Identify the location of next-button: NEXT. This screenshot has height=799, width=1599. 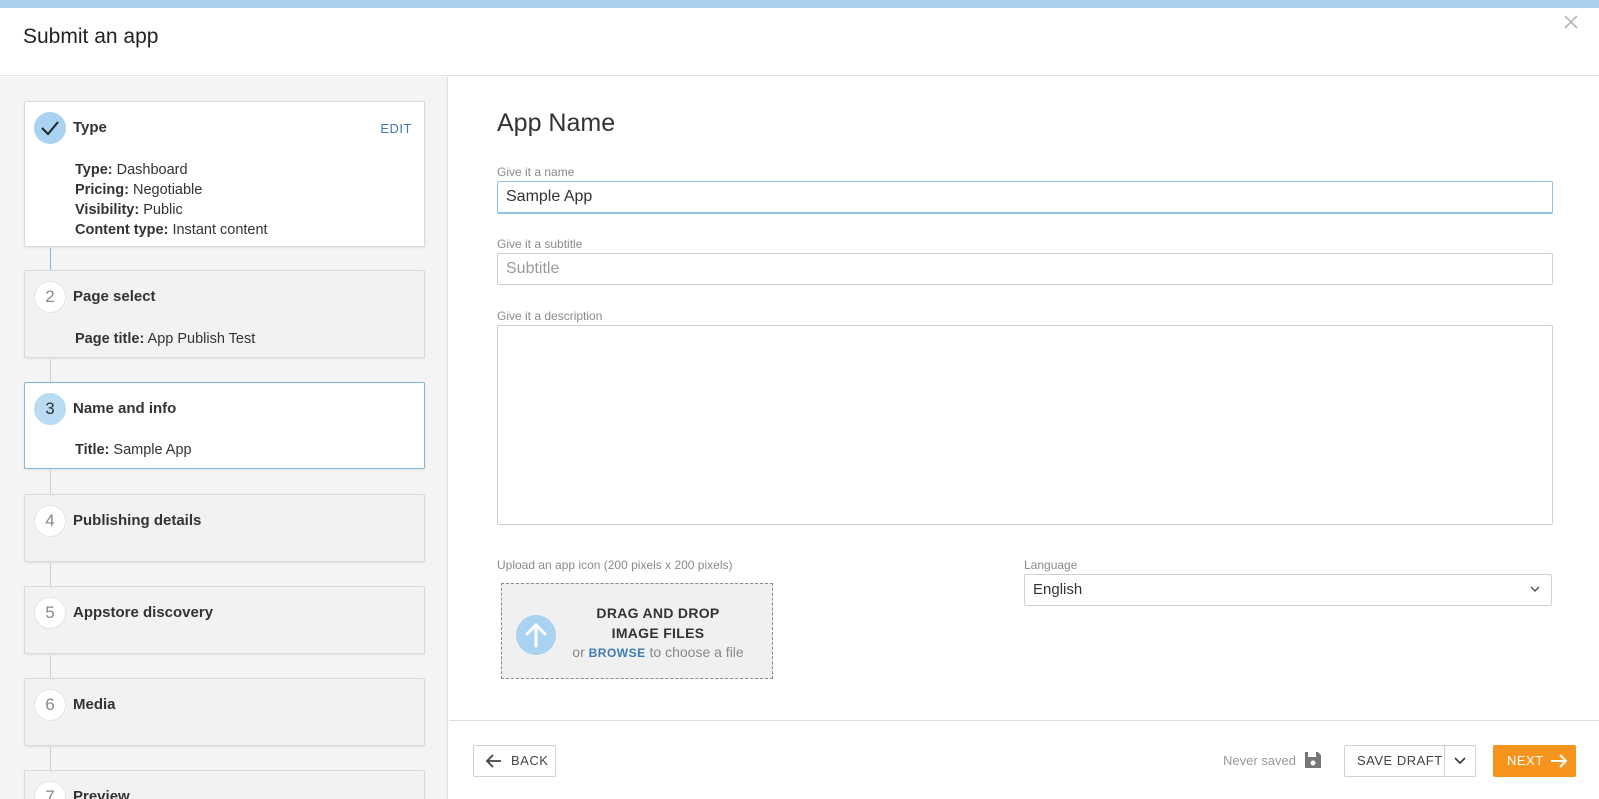
(1534, 761).